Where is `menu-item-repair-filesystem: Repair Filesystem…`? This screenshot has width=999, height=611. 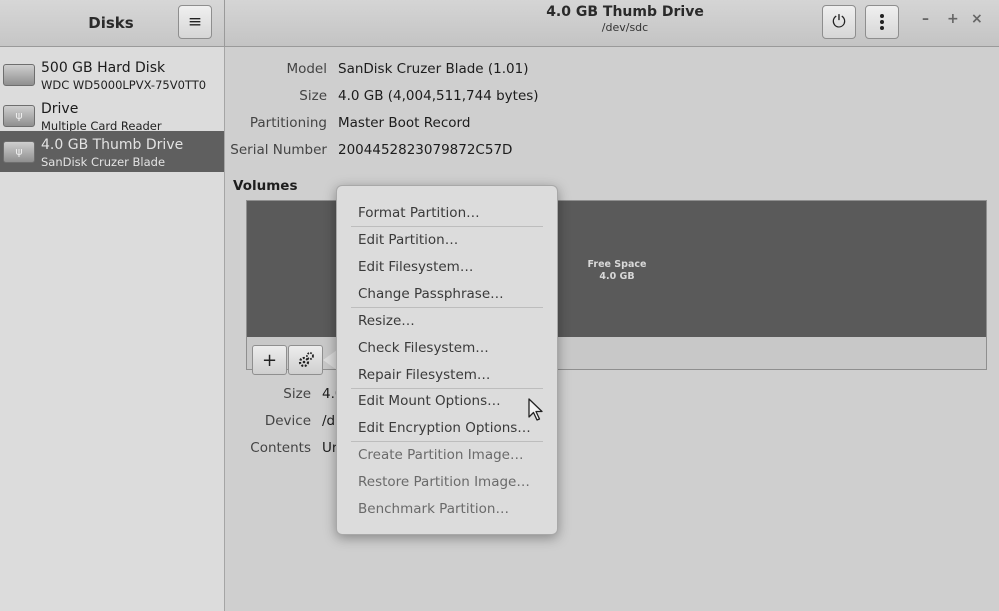
menu-item-repair-filesystem: Repair Filesystem… is located at coordinates (424, 375).